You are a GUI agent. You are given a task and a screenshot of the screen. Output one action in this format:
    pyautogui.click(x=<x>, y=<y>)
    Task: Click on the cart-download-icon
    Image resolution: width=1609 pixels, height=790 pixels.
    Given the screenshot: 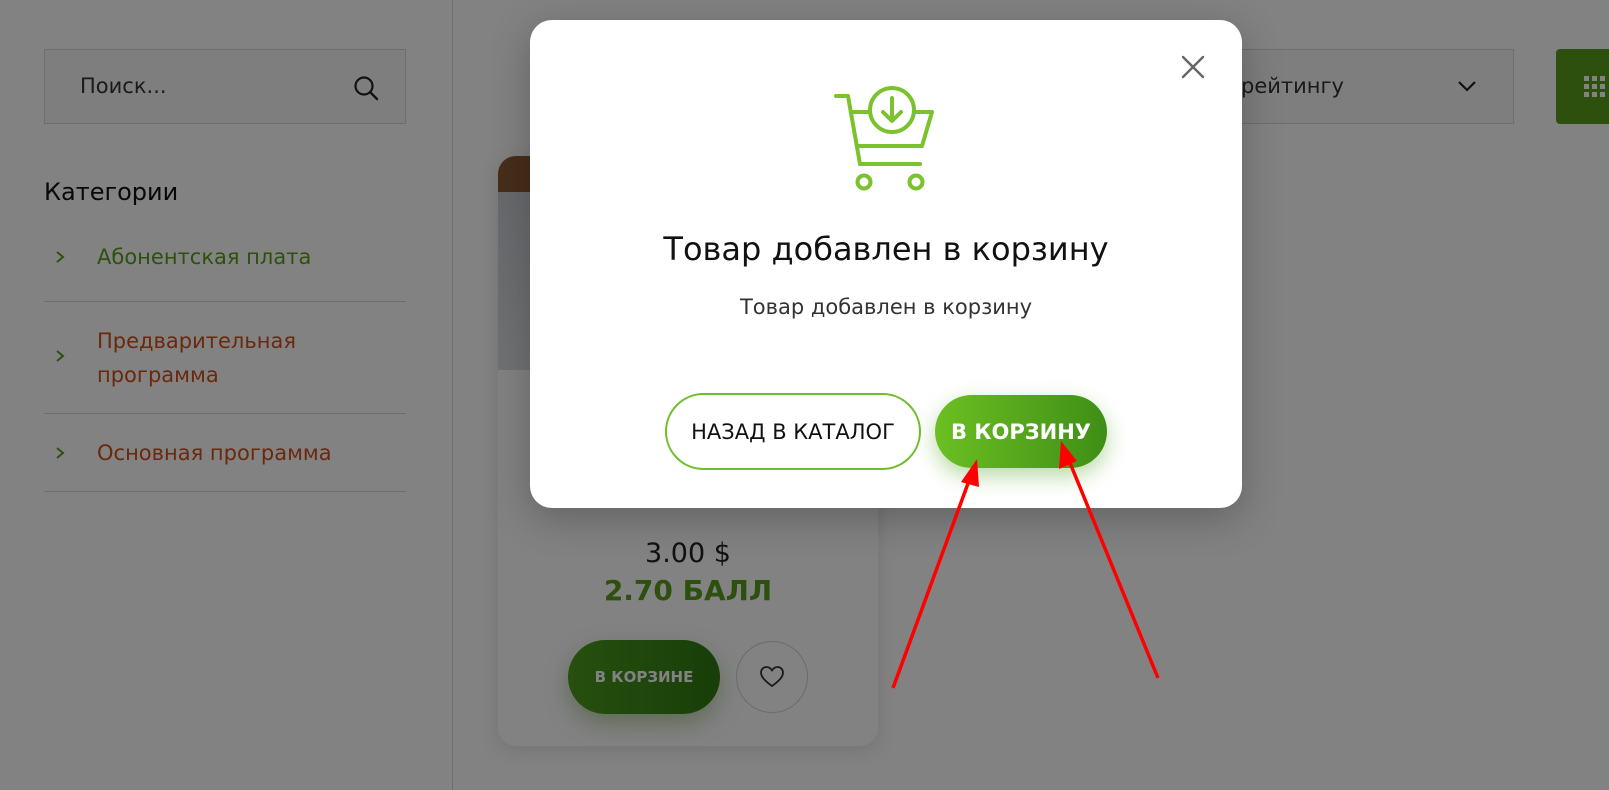 What is the action you would take?
    pyautogui.click(x=884, y=138)
    